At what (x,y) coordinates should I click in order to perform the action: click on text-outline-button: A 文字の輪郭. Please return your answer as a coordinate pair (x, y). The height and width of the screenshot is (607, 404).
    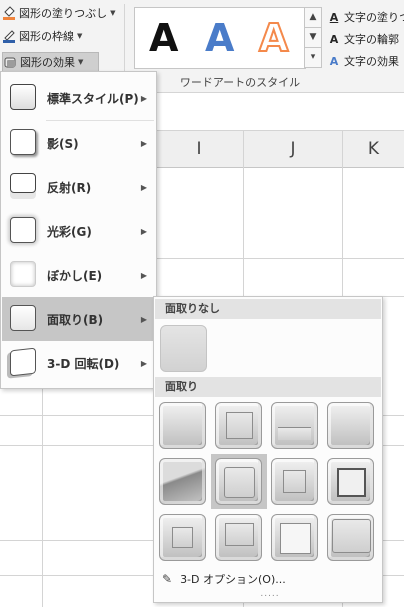
    Looking at the image, I should click on (363, 39).